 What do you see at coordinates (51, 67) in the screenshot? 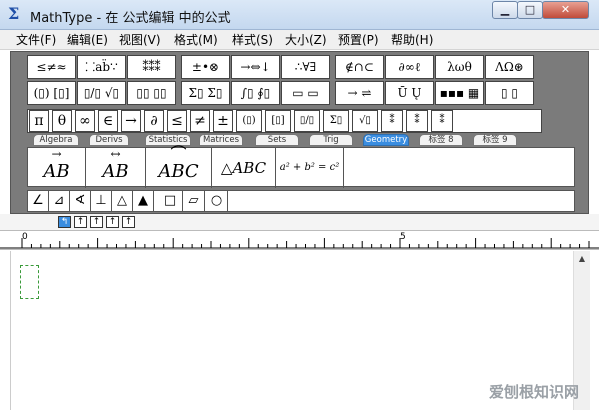
I see `palette-relations: ≤≠≈` at bounding box center [51, 67].